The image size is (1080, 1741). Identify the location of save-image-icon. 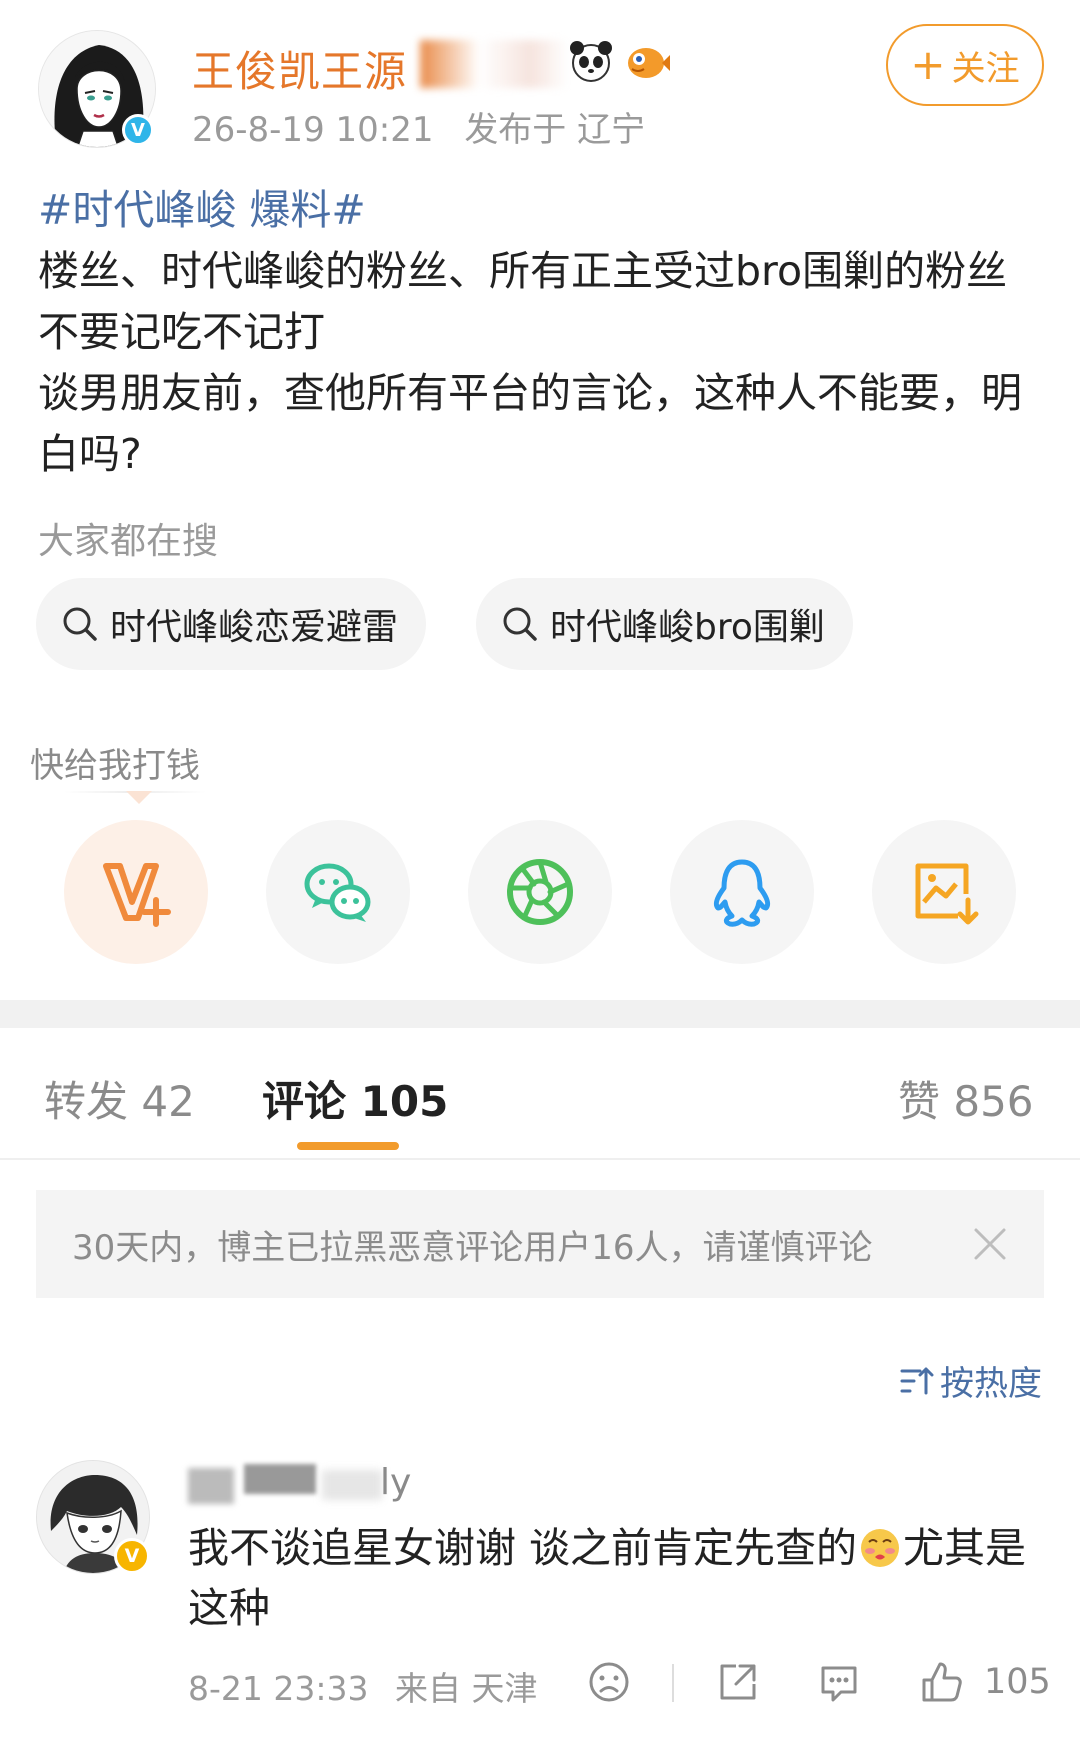
(947, 894).